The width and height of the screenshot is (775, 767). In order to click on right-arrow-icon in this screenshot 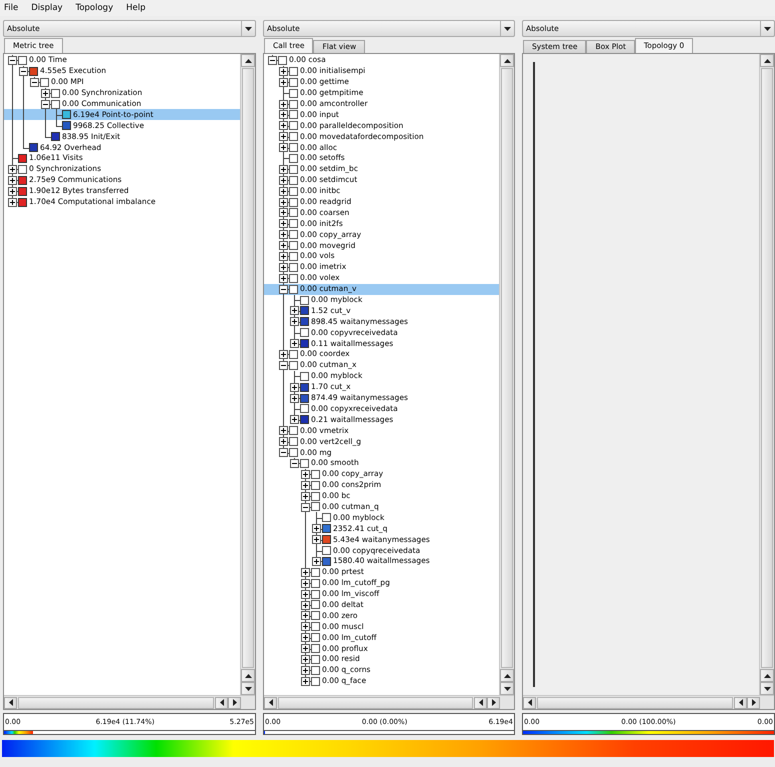, I will do `click(234, 702)`.